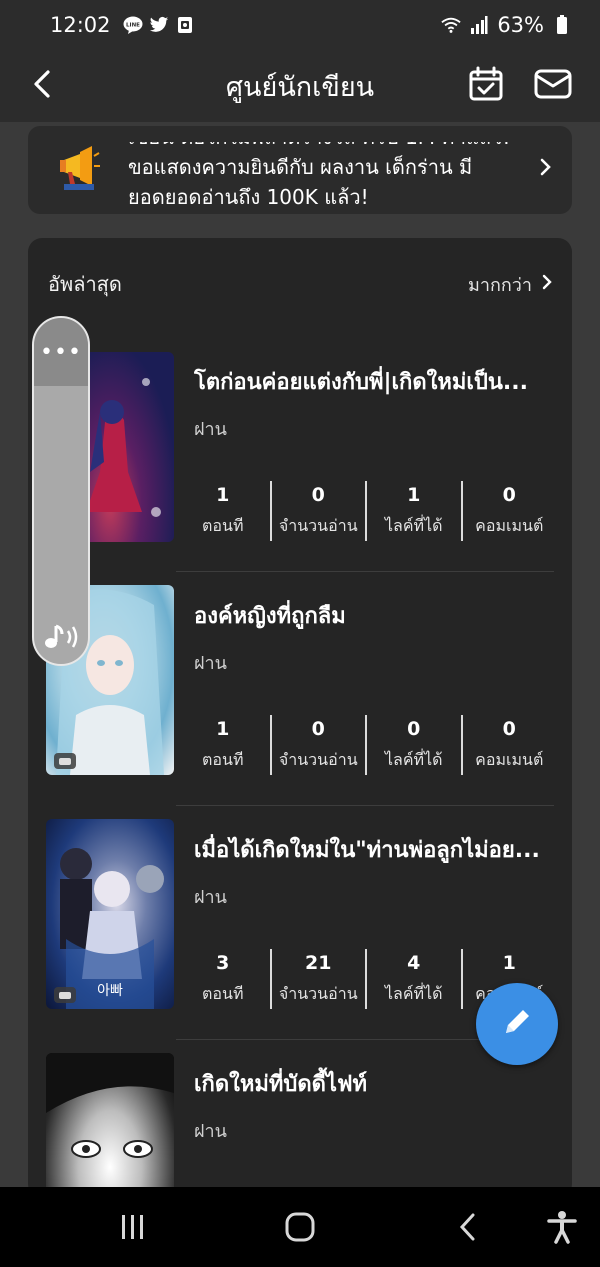 The width and height of the screenshot is (600, 1267). I want to click on status-time: 12:02, so click(80, 25).